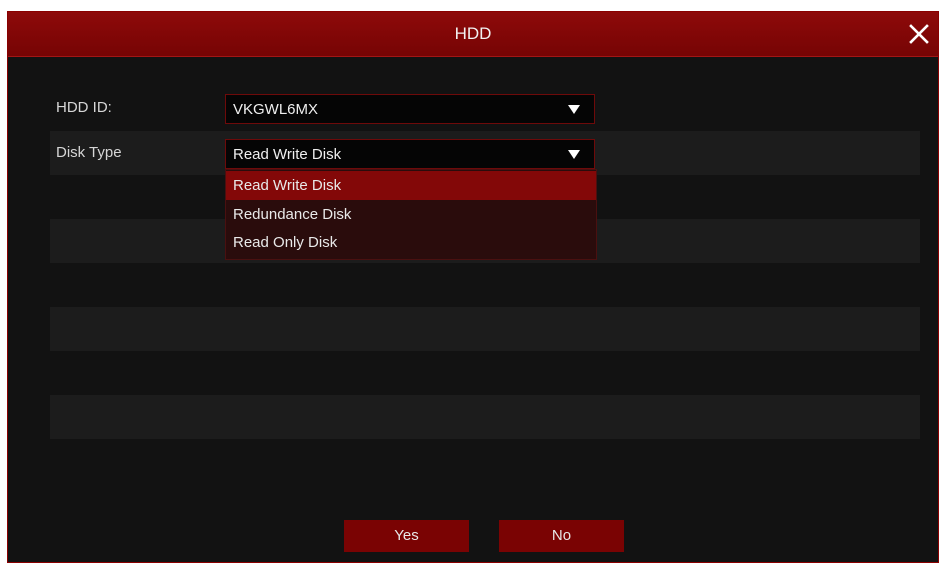 This screenshot has height=568, width=946. What do you see at coordinates (287, 154) in the screenshot?
I see `disk-type-value: Read Write Disk` at bounding box center [287, 154].